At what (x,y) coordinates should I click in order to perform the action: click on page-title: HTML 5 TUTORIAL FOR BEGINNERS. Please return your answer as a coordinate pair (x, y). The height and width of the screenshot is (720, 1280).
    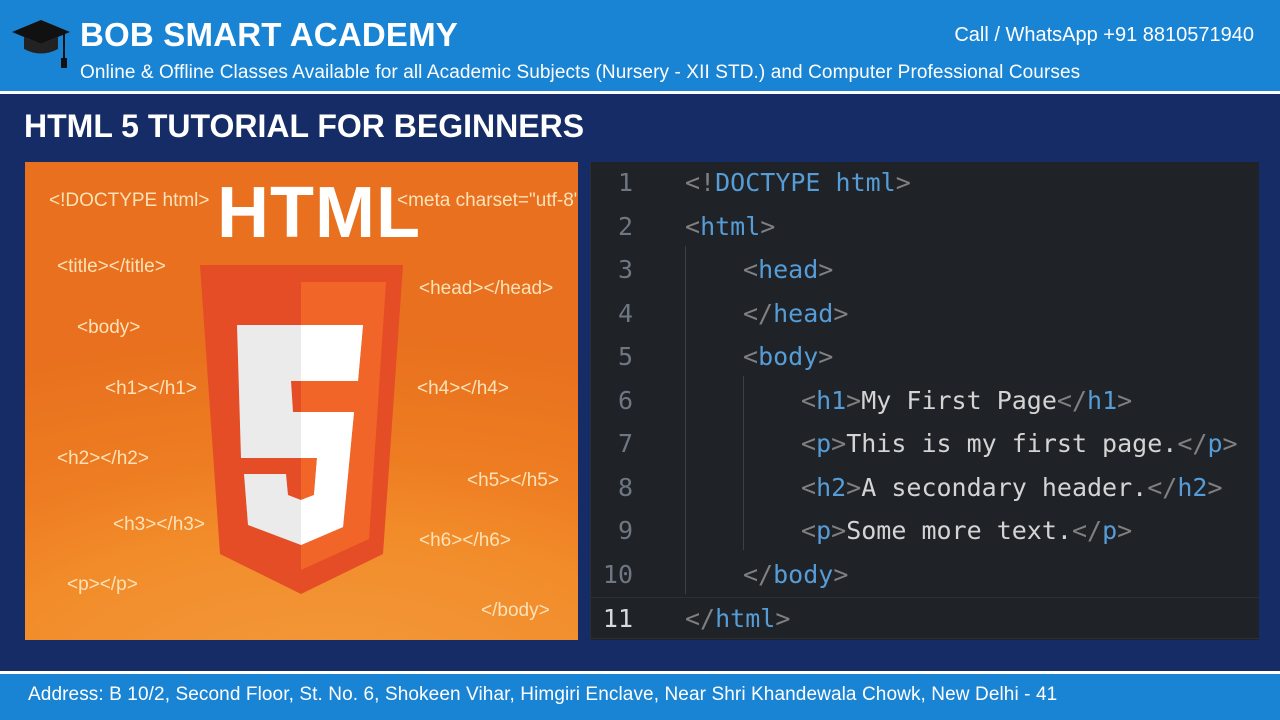
    Looking at the image, I should click on (304, 126).